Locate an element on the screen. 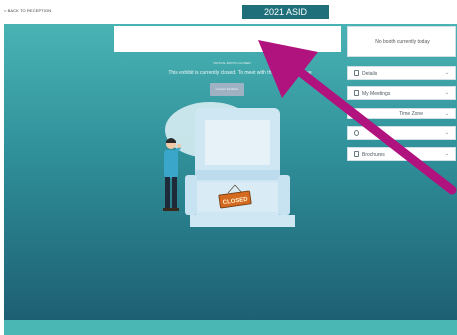 The height and width of the screenshot is (335, 457). event-title: 2021 ASID Conference is located at coordinates (285, 18).